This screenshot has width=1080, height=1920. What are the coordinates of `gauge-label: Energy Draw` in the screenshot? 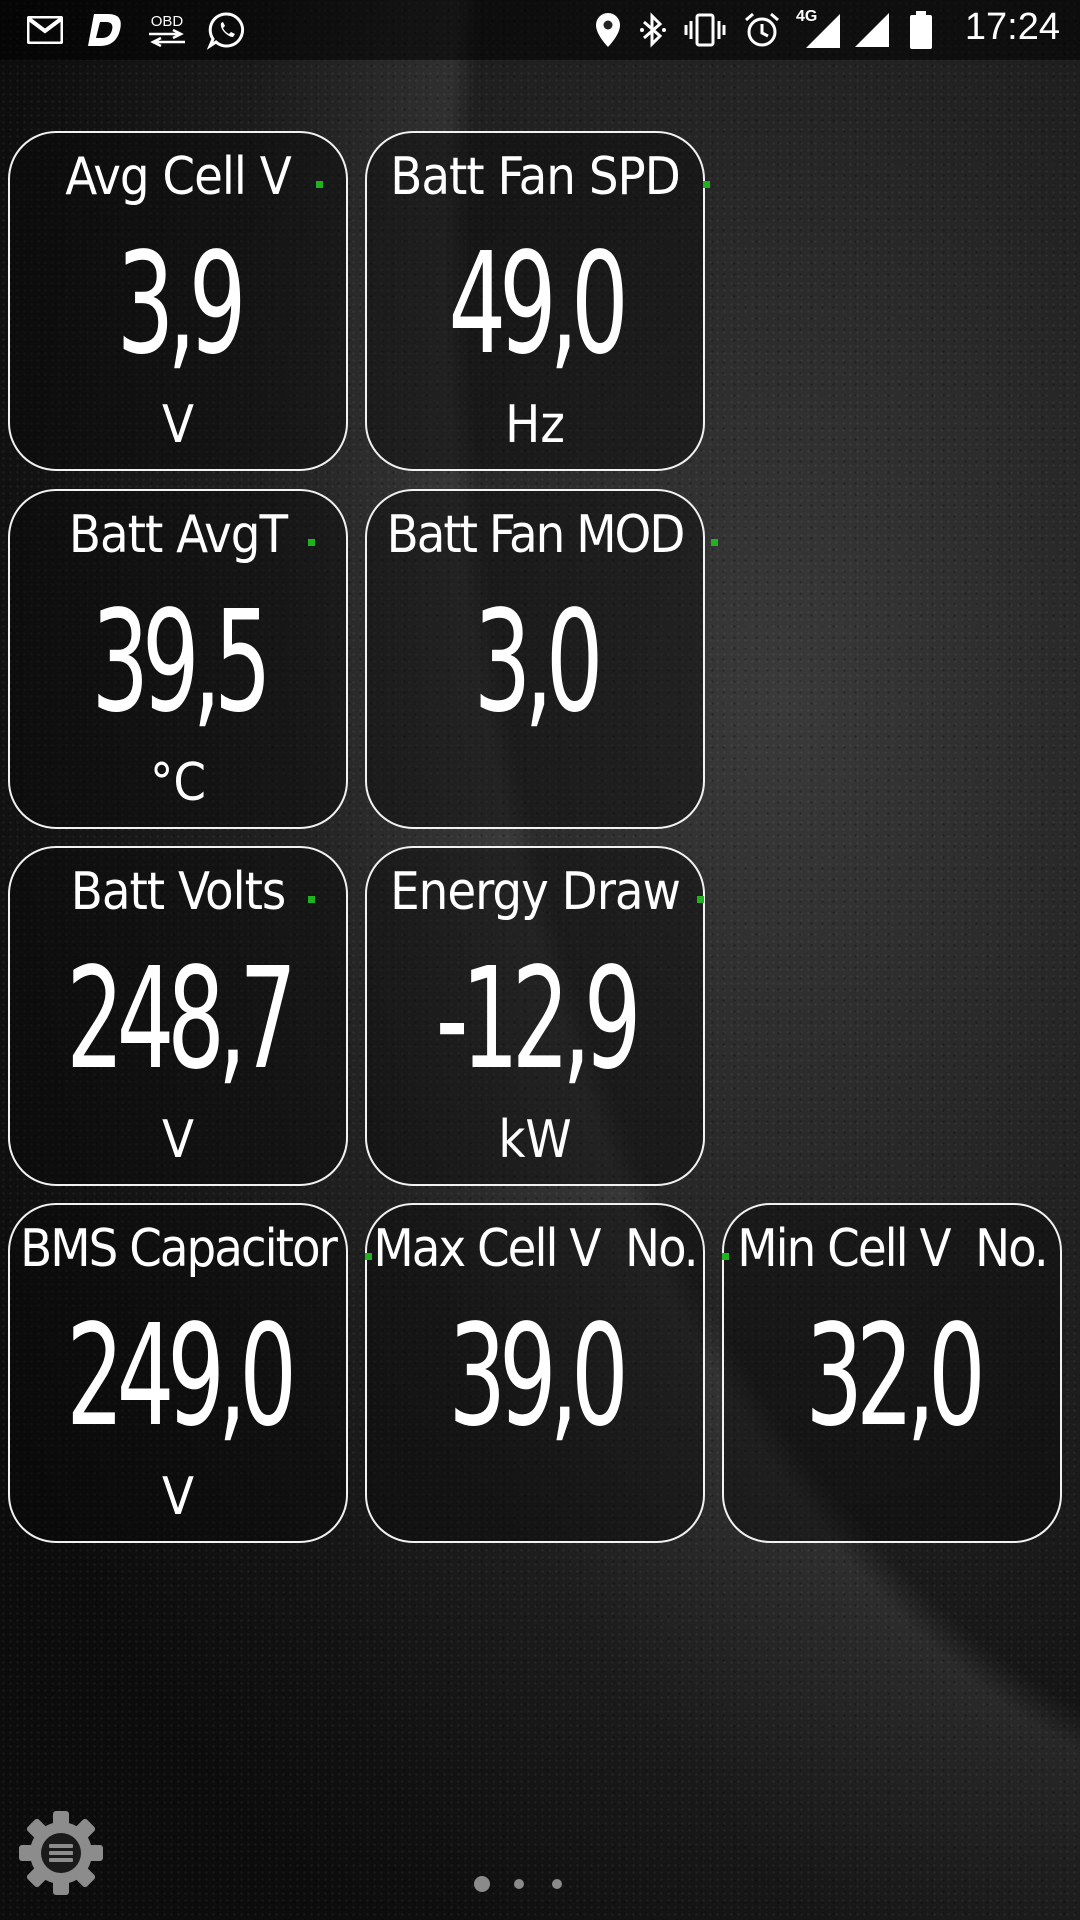 It's located at (535, 892).